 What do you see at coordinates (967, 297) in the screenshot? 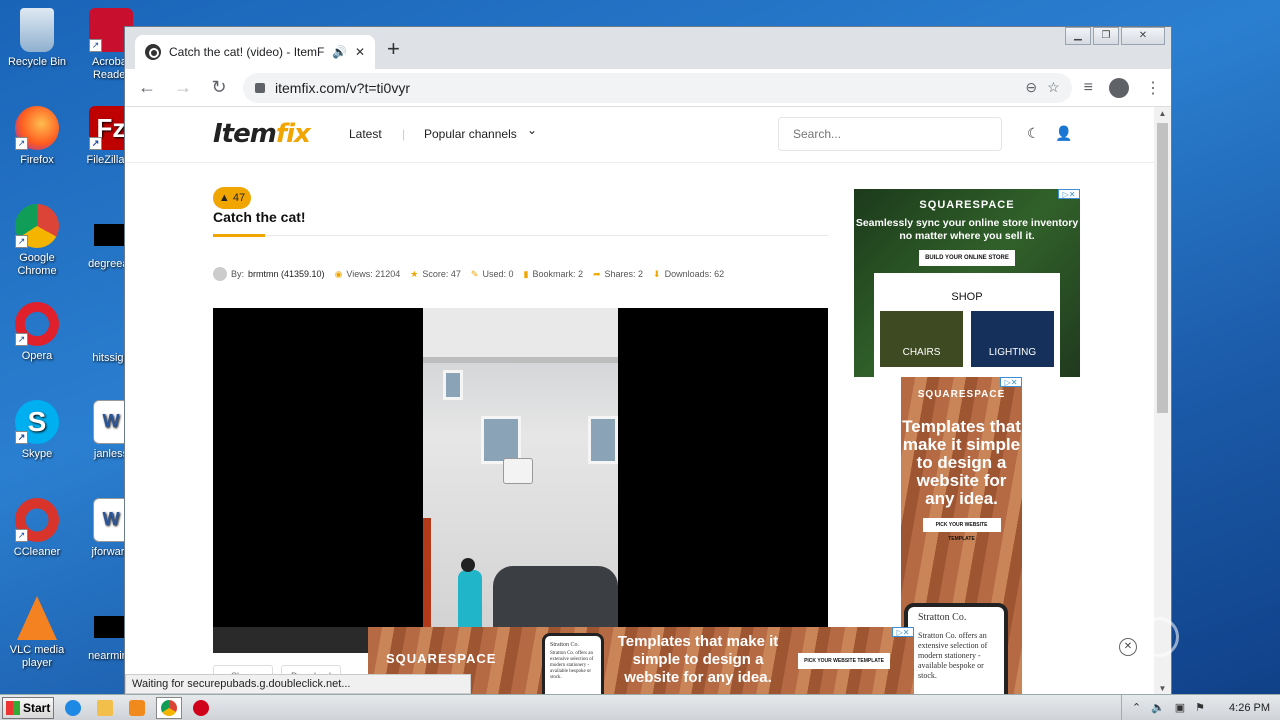
I see `ad-shop-title: SHOP` at bounding box center [967, 297].